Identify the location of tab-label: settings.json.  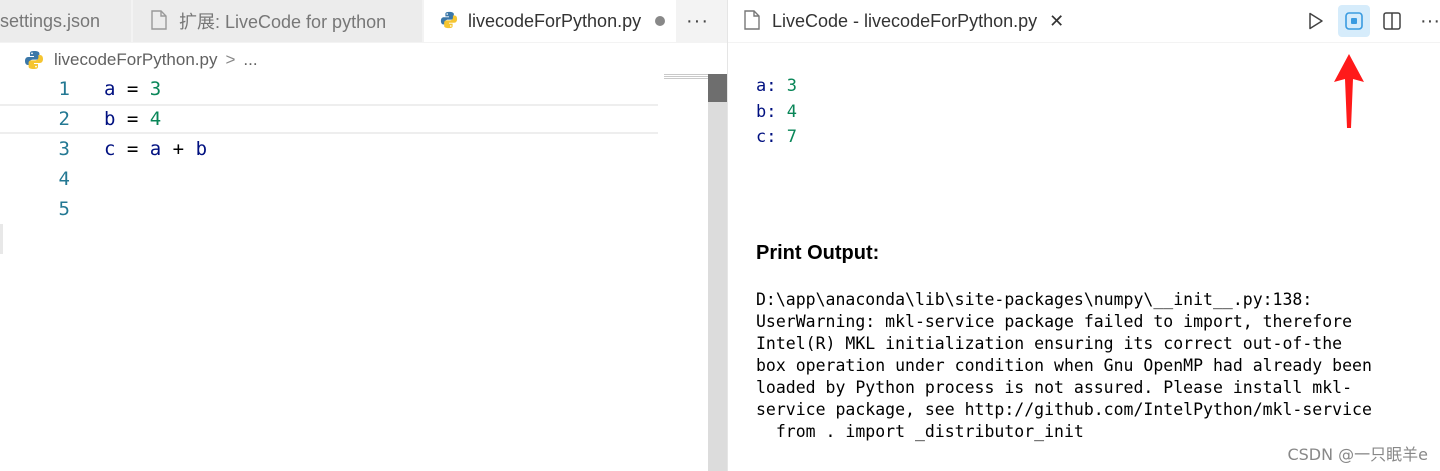
(50, 20).